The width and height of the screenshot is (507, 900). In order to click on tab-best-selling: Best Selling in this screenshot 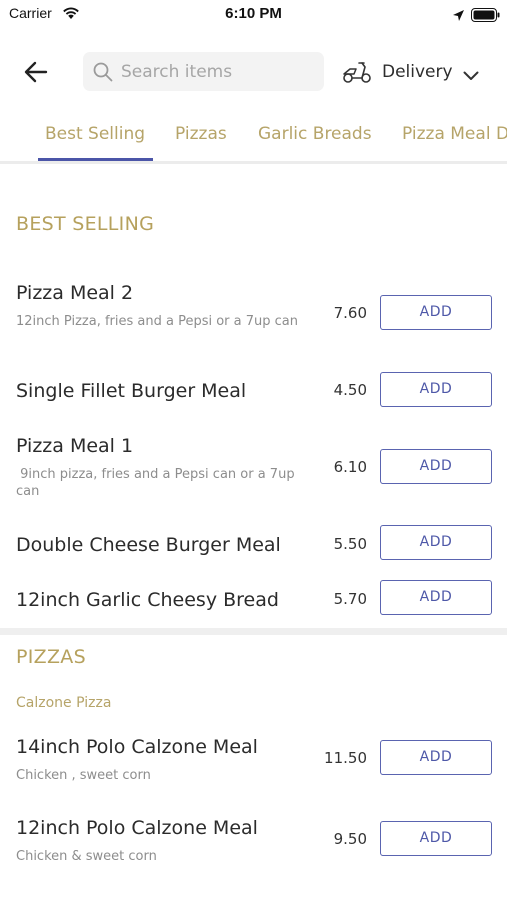, I will do `click(95, 134)`.